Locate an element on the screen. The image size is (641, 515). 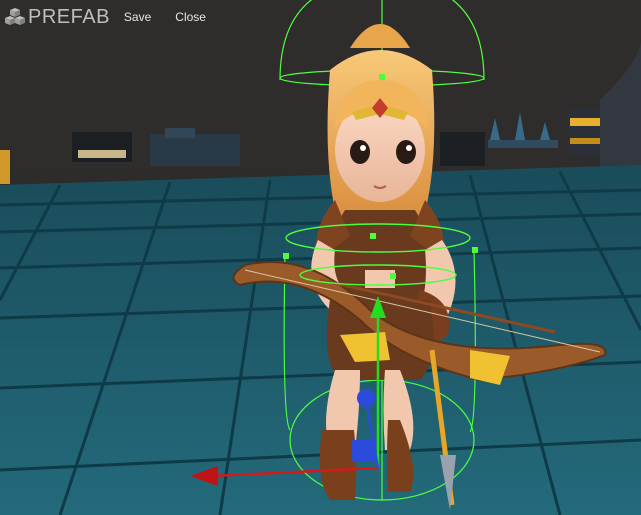
move-gizmo-z-handle is located at coordinates (364, 451).